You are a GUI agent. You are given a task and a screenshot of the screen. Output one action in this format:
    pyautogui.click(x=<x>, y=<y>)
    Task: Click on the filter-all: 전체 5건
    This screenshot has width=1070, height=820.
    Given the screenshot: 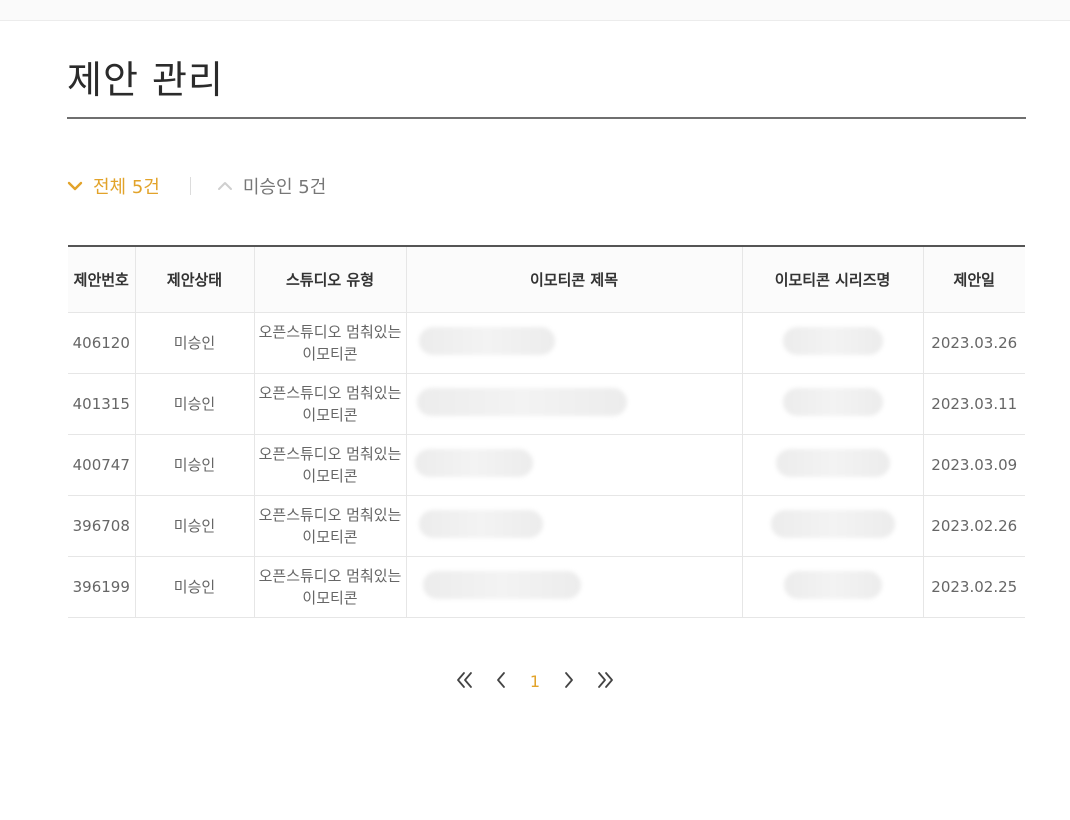 What is the action you would take?
    pyautogui.click(x=113, y=186)
    